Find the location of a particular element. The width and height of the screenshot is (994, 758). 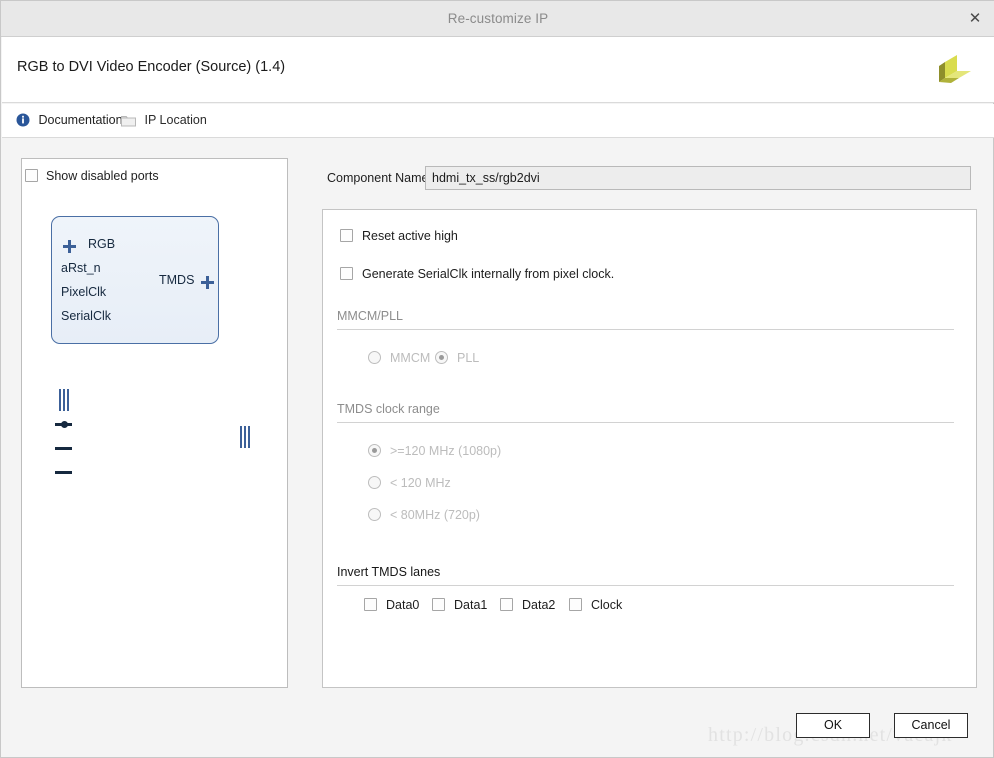

section-rule-mmcm-pll is located at coordinates (645, 329).